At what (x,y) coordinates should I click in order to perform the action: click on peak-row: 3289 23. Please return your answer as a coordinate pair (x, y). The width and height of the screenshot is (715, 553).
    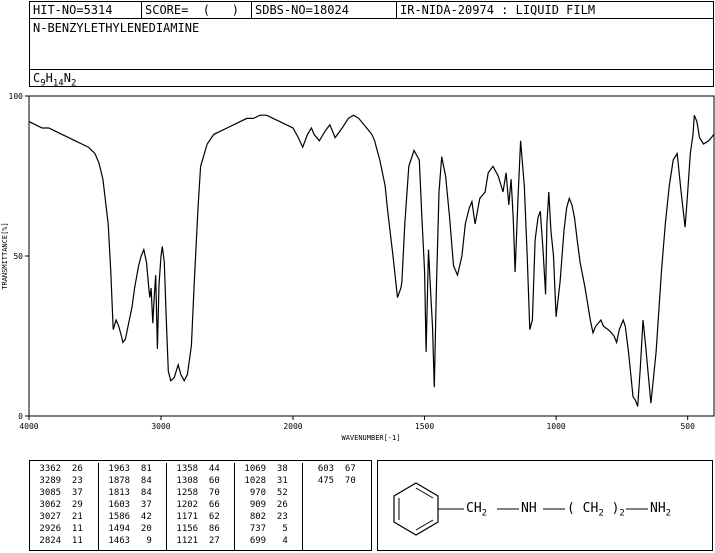
    Looking at the image, I should click on (58, 481).